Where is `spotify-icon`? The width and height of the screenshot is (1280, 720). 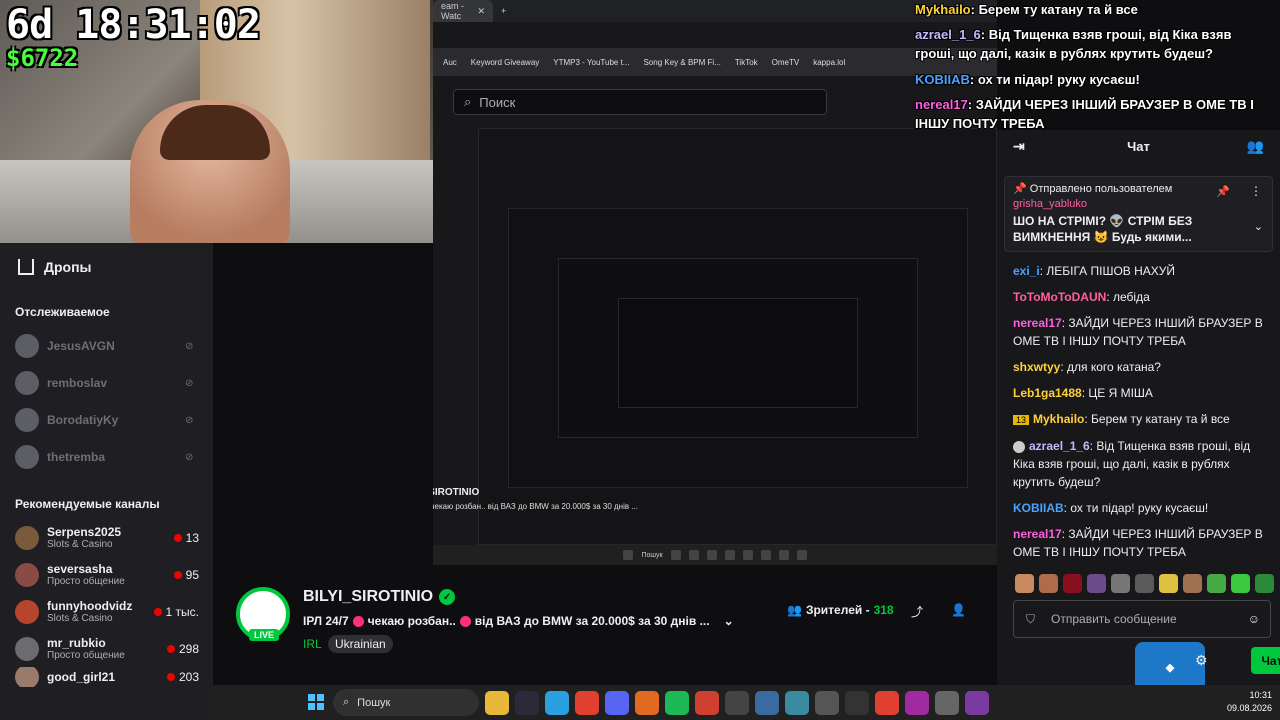 spotify-icon is located at coordinates (677, 703).